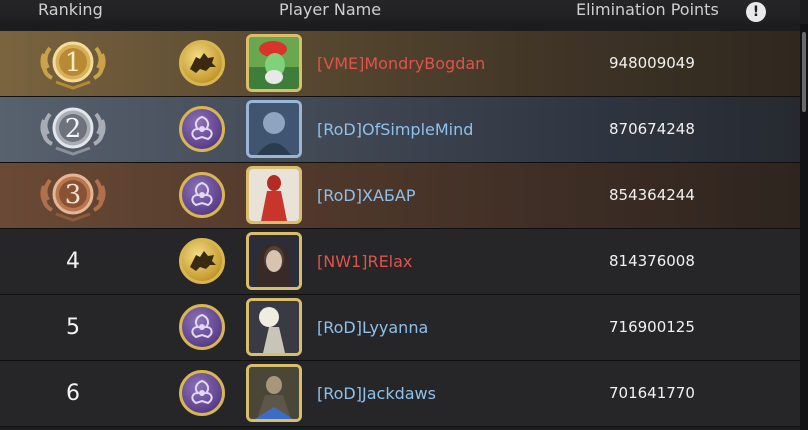 The width and height of the screenshot is (808, 430). What do you see at coordinates (330, 9) in the screenshot?
I see `player-name-column-header: Player Name` at bounding box center [330, 9].